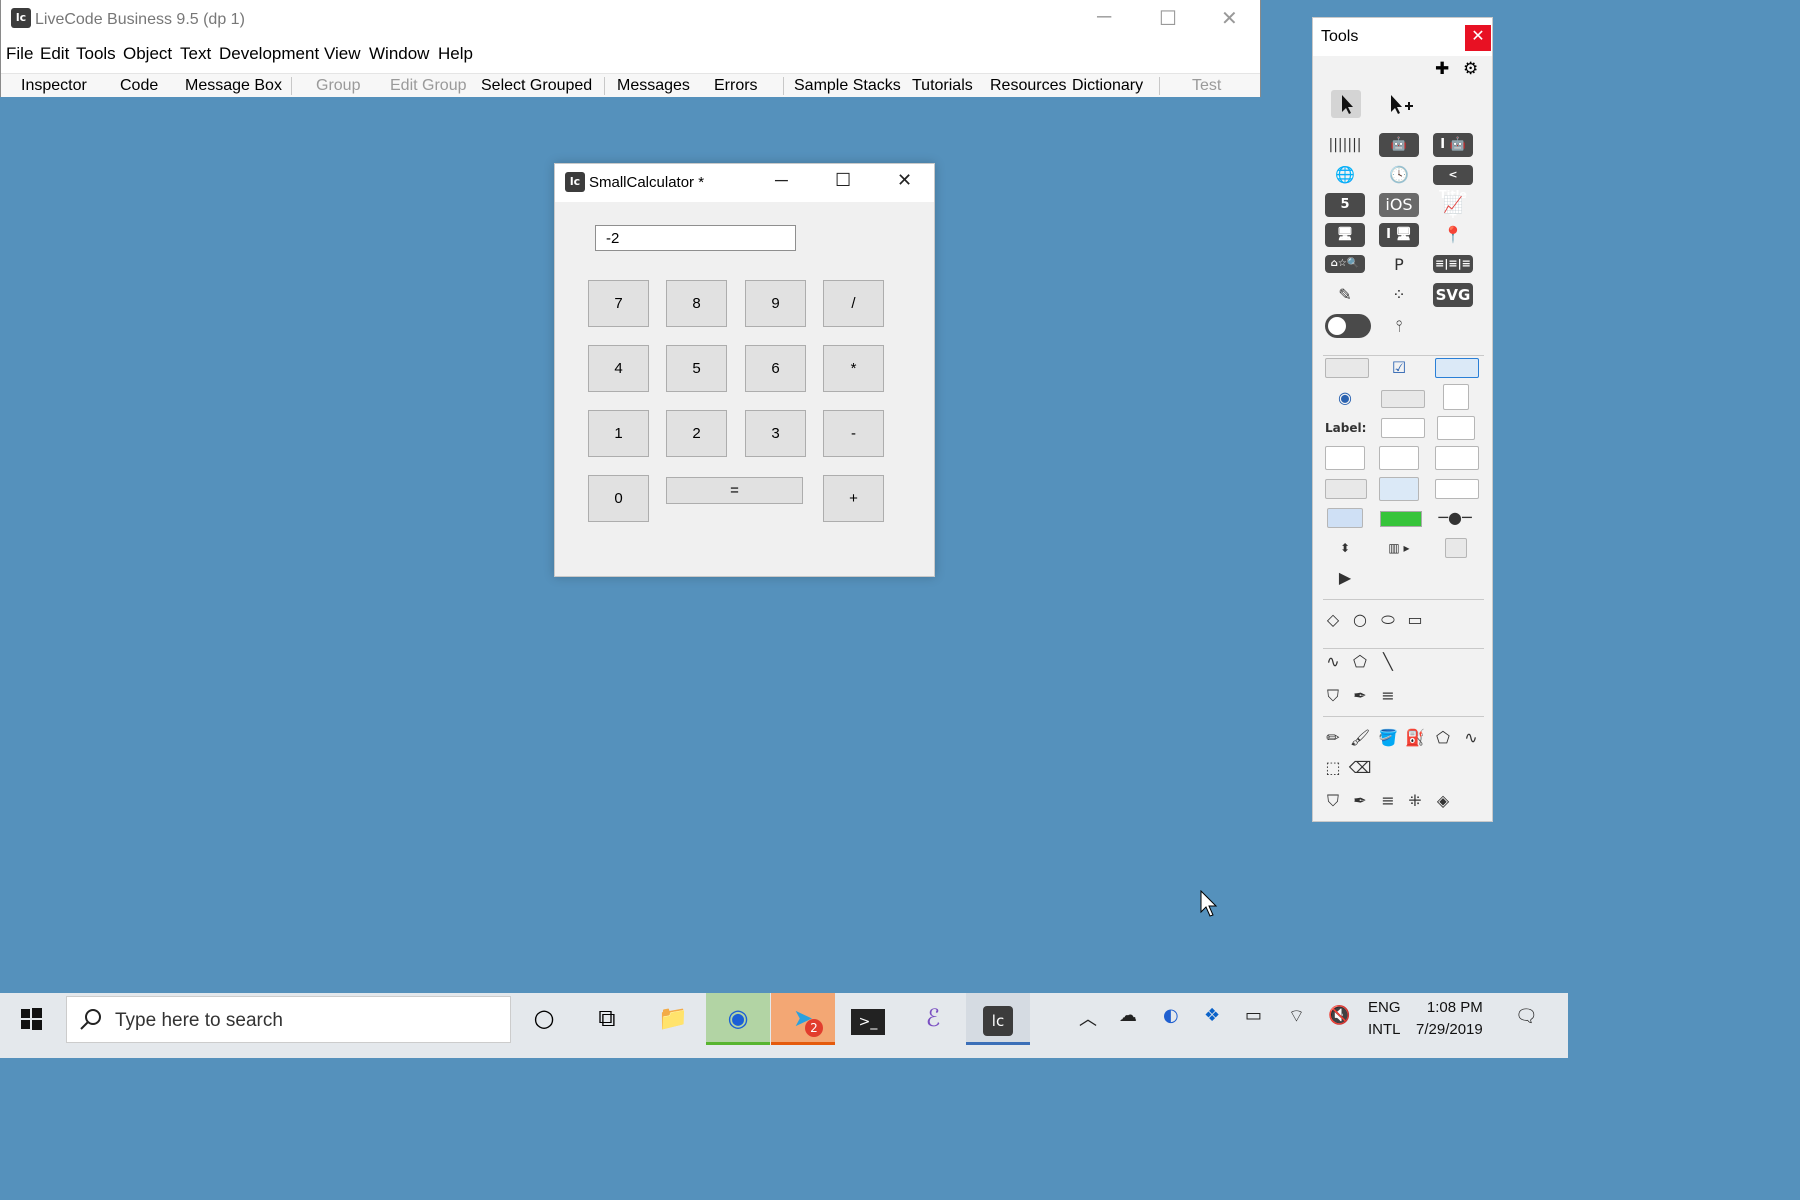 This screenshot has width=1800, height=1200. Describe the element at coordinates (734, 490) in the screenshot. I see `key-equals: =` at that location.